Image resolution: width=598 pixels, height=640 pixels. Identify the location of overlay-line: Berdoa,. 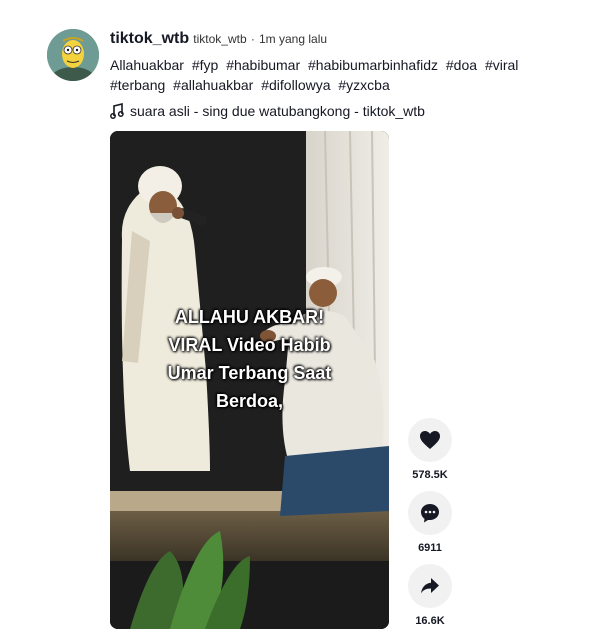
(249, 401).